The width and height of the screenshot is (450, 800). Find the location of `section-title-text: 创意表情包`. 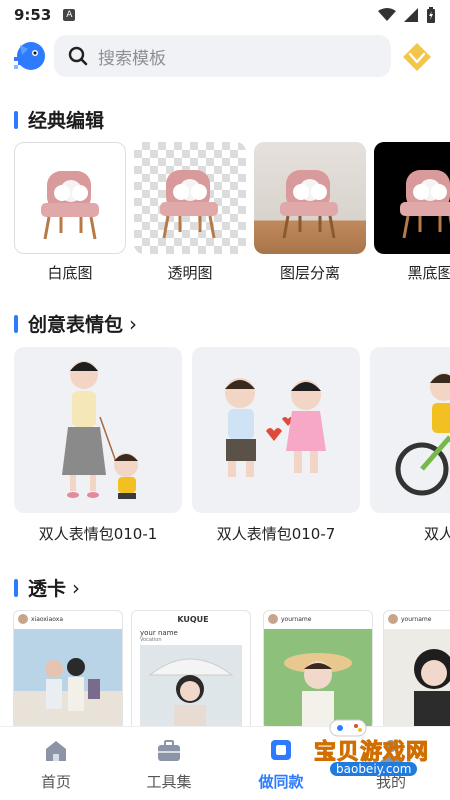

section-title-text: 创意表情包 is located at coordinates (76, 325).